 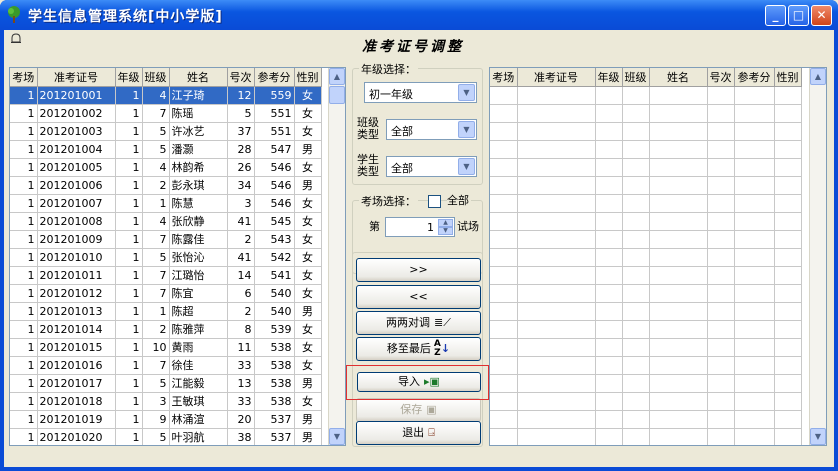 What do you see at coordinates (445, 231) in the screenshot?
I see `stepper-down-icon: ▼` at bounding box center [445, 231].